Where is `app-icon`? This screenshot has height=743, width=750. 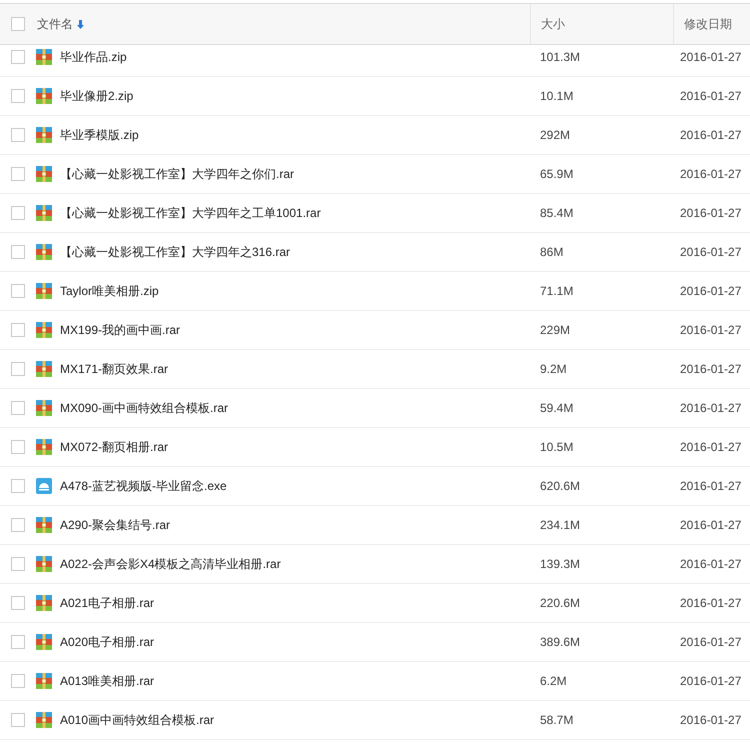
app-icon is located at coordinates (44, 486).